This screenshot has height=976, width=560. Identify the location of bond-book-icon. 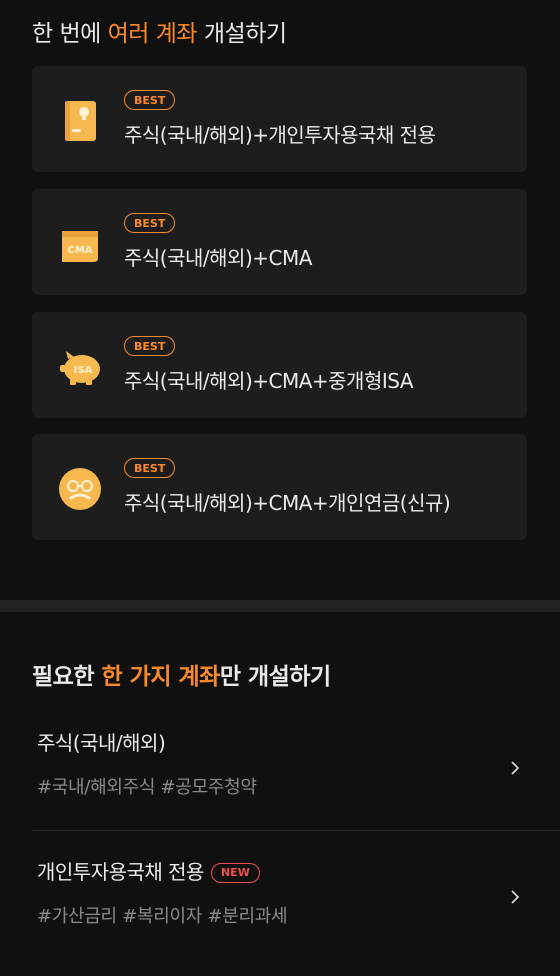
(80, 121).